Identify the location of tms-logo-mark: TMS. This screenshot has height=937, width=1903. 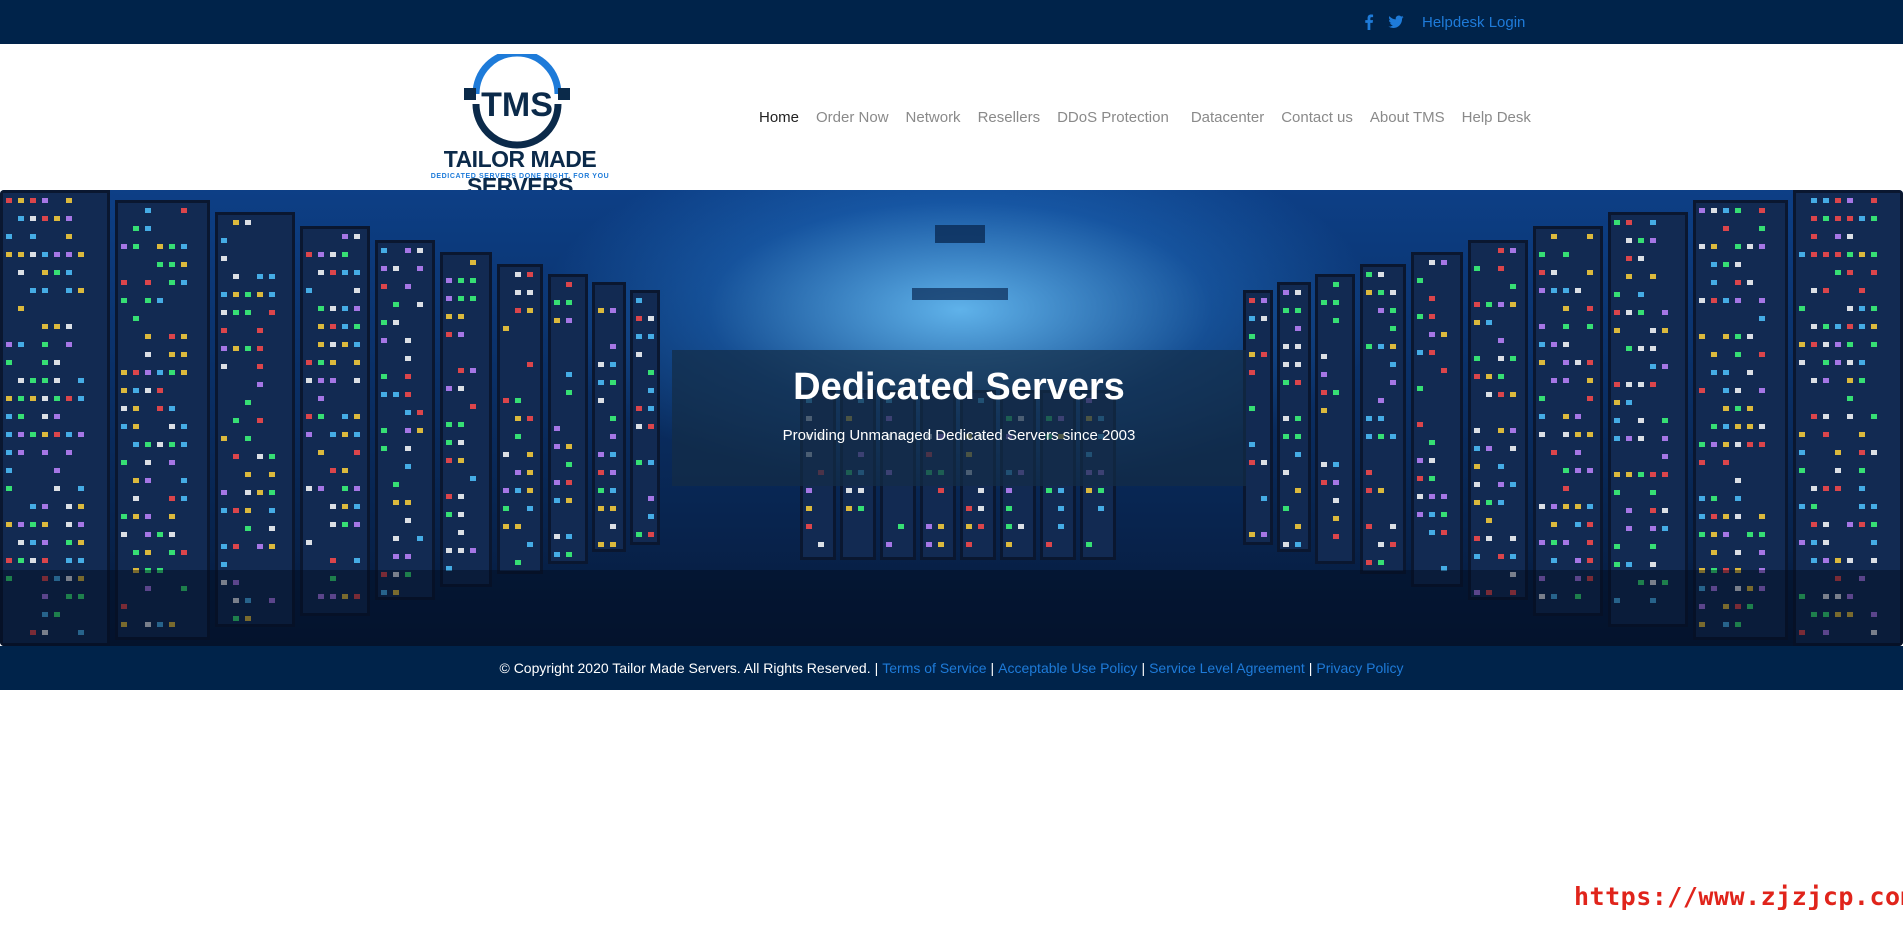
(517, 101).